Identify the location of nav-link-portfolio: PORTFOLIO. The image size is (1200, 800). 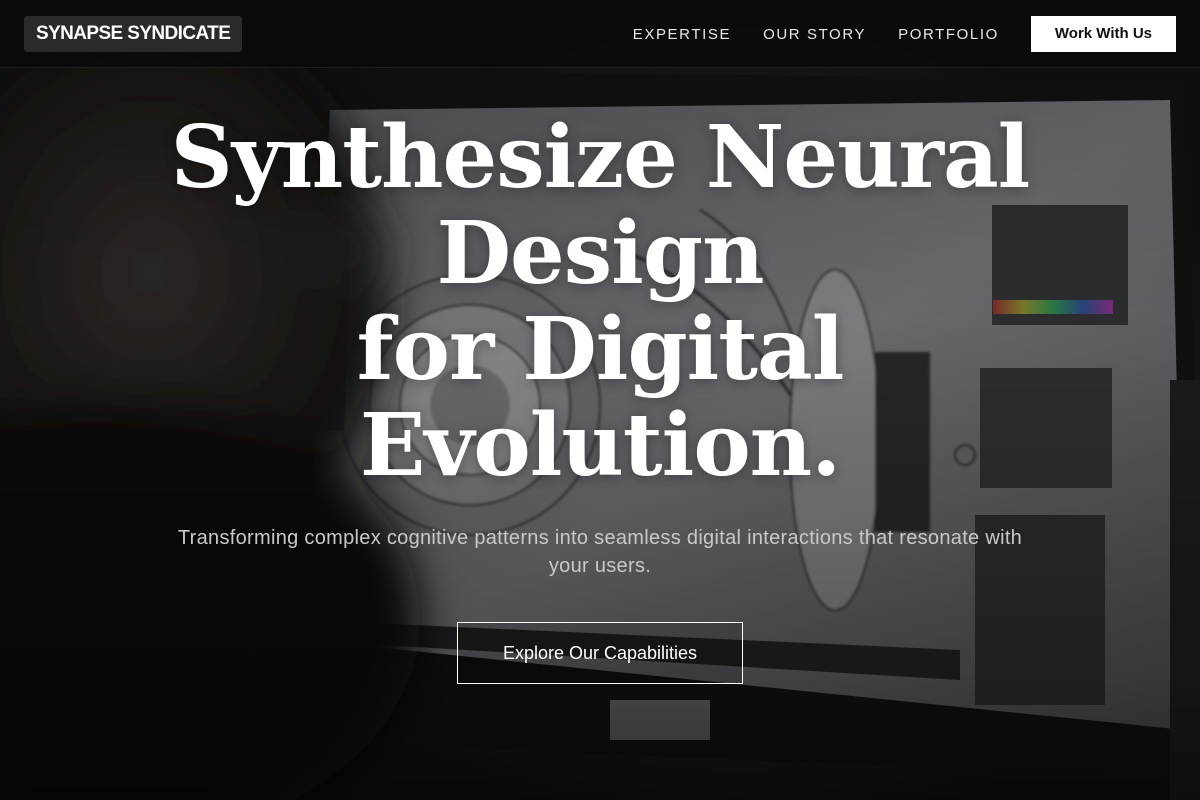
(948, 34).